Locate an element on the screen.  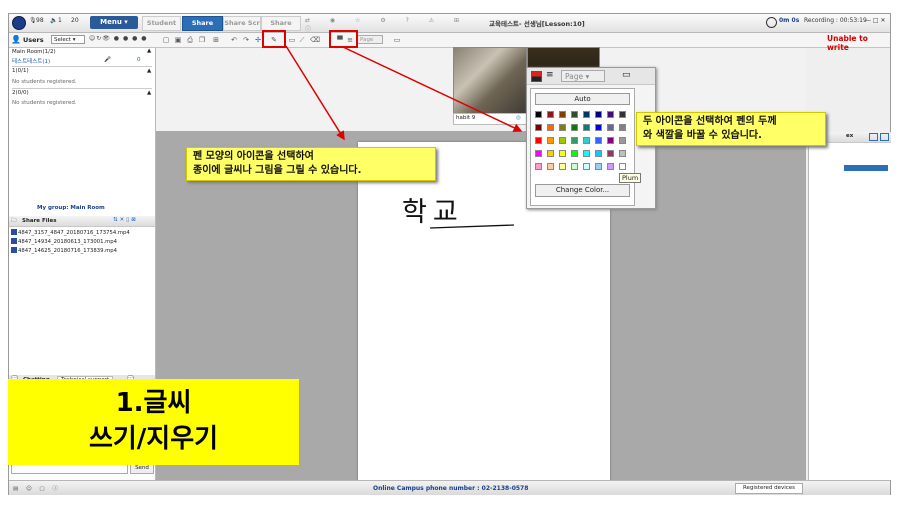
pen-callout: 펜 모양의 아이콘을 선택하여 종이에 글씨나 그림을 그릴 수 있습니다. is located at coordinates (311, 164).